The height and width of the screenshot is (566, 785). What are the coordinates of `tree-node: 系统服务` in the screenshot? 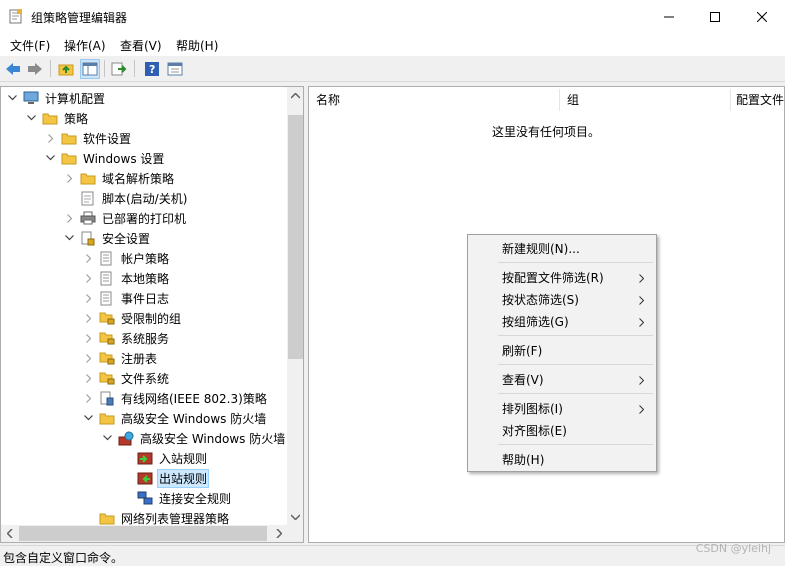 It's located at (126, 338).